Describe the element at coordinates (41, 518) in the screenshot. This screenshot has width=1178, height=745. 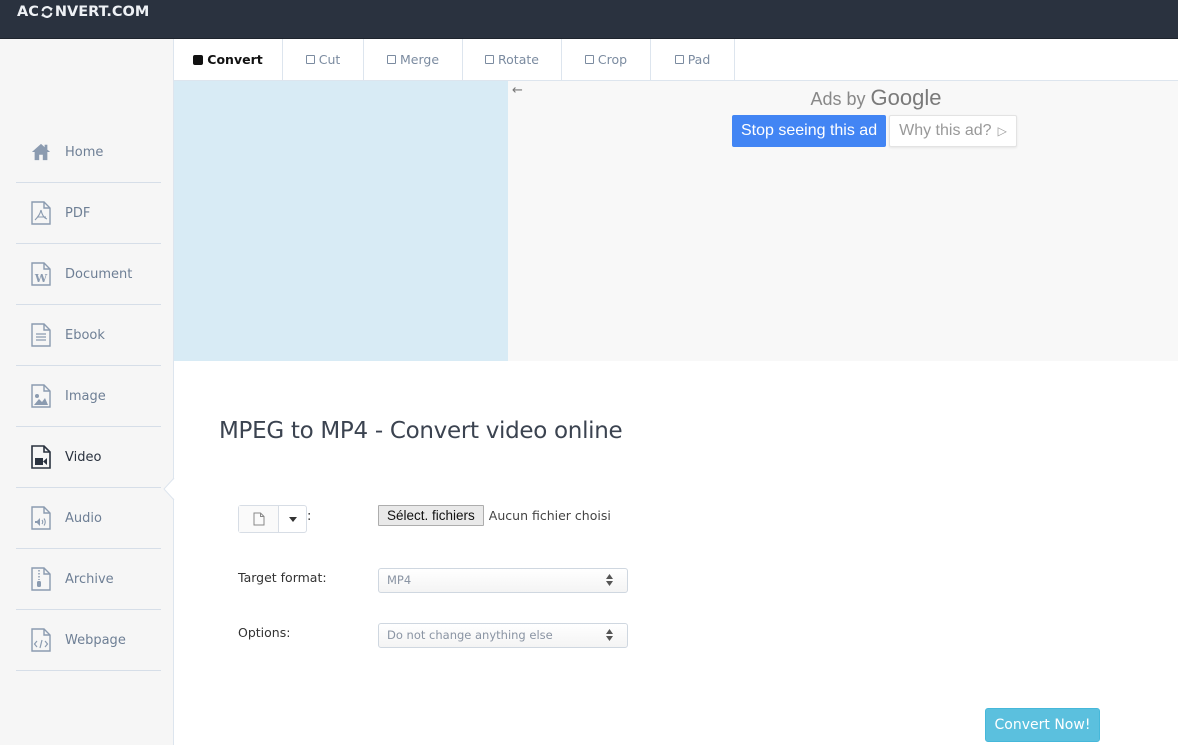
I see `audio-file-icon` at that location.